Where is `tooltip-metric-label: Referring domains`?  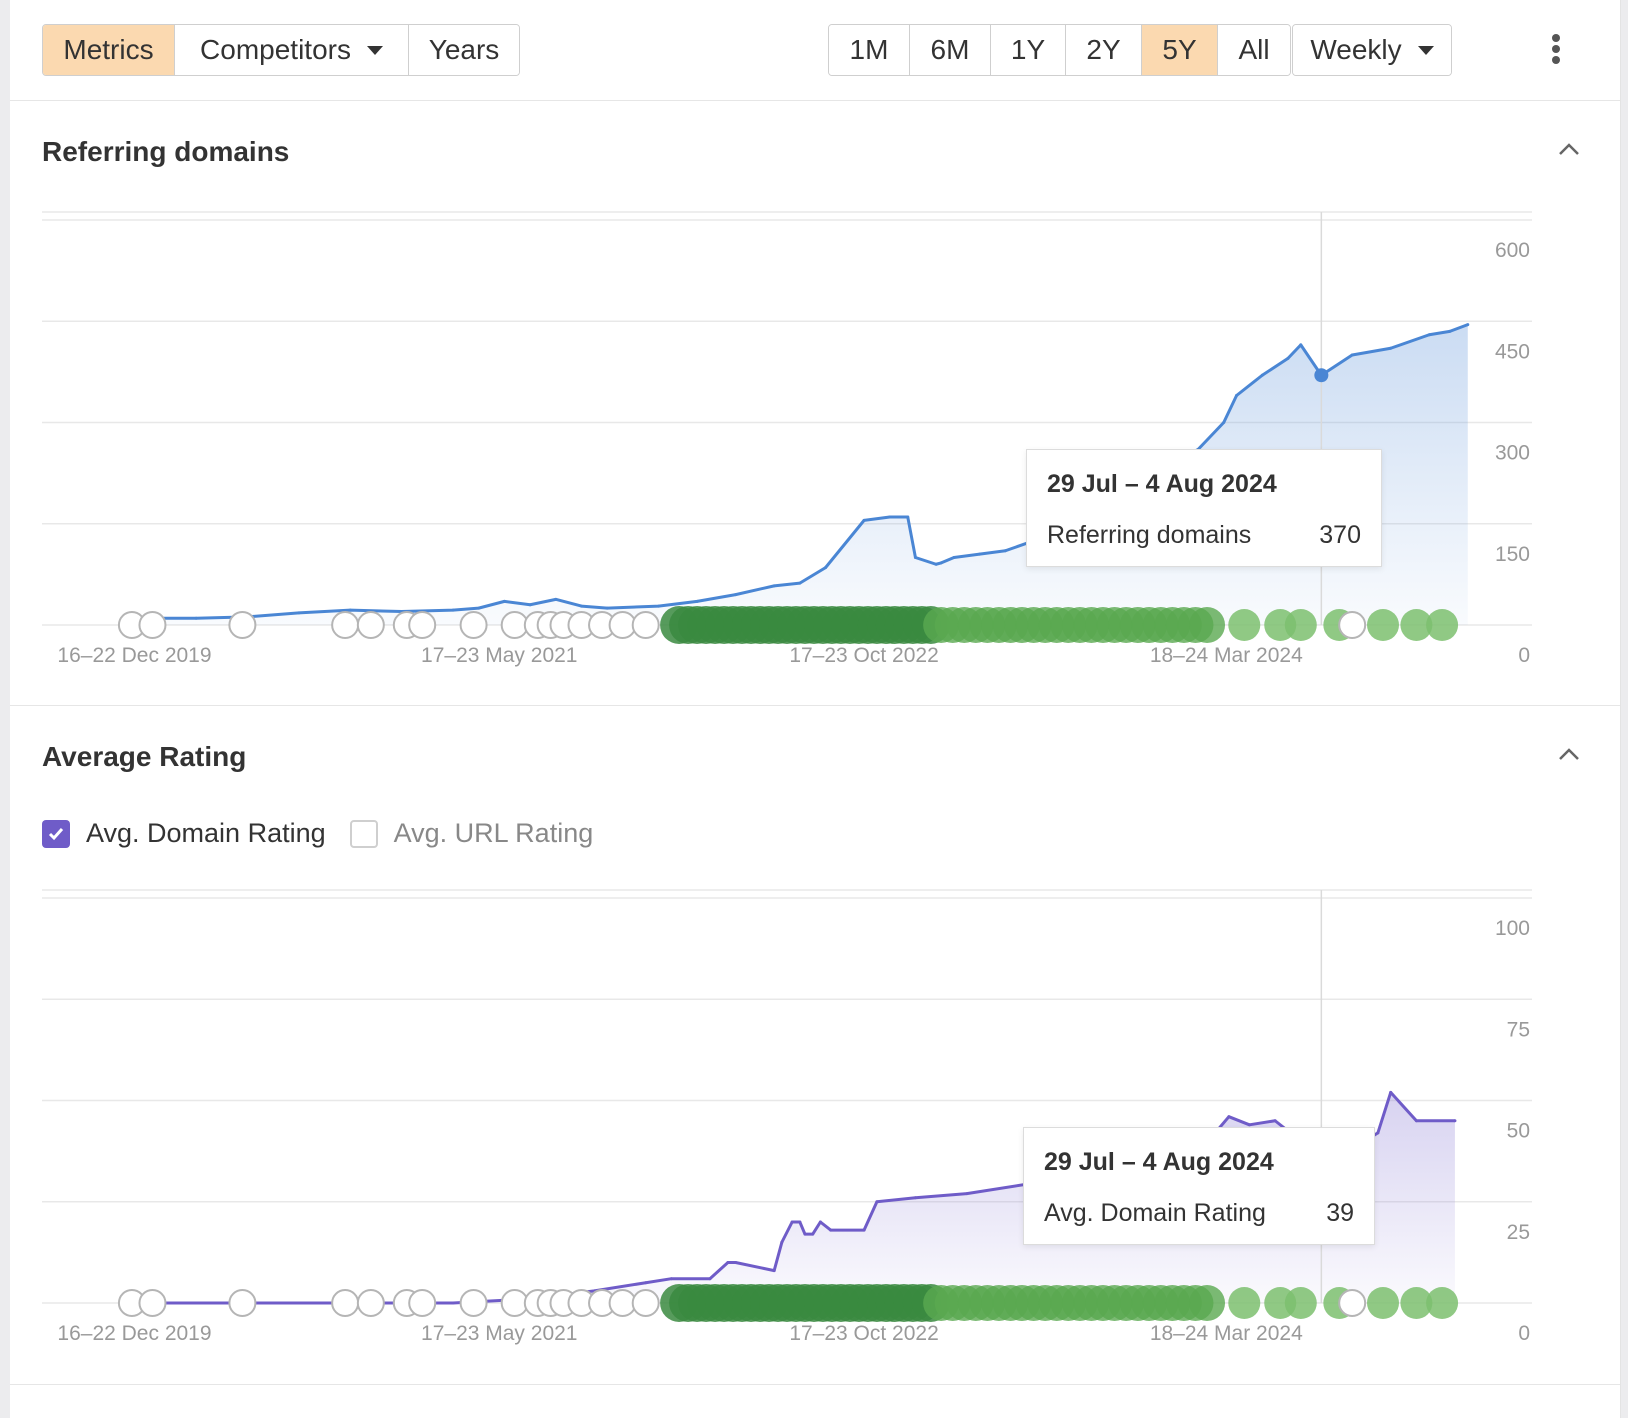
tooltip-metric-label: Referring domains is located at coordinates (1149, 535).